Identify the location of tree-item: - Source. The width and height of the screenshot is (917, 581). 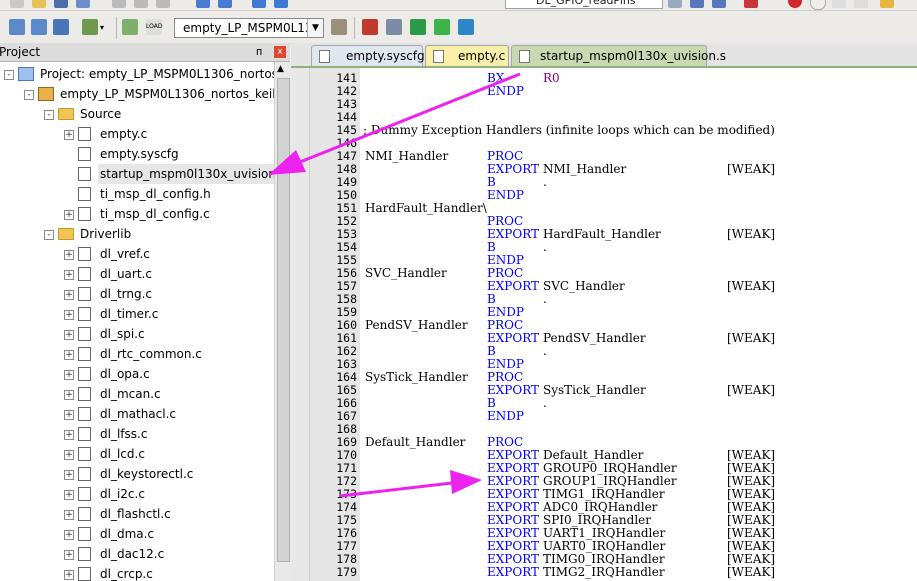
(137, 114).